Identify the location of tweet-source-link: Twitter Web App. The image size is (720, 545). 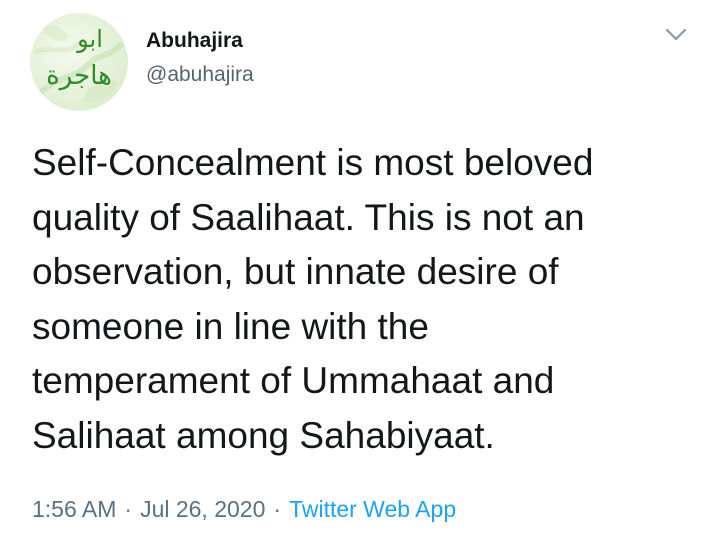
(372, 509).